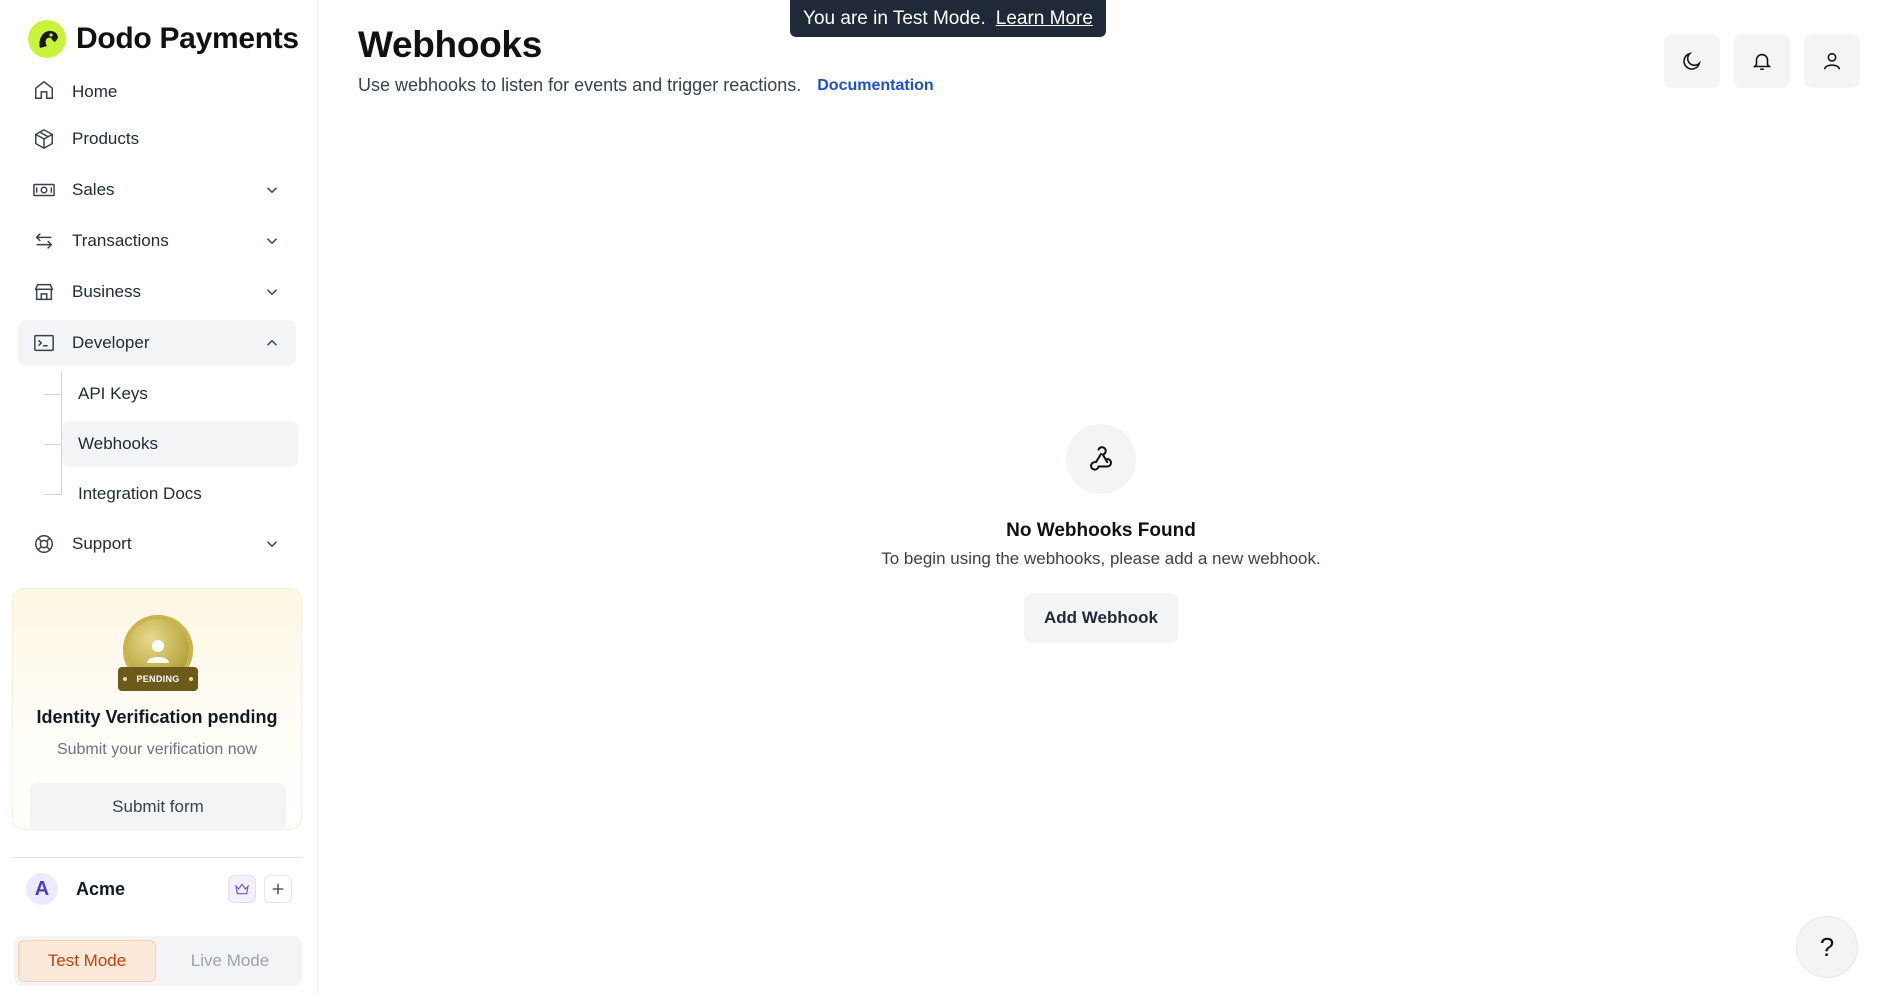  What do you see at coordinates (1101, 530) in the screenshot?
I see `empty-title: No Webhooks Found` at bounding box center [1101, 530].